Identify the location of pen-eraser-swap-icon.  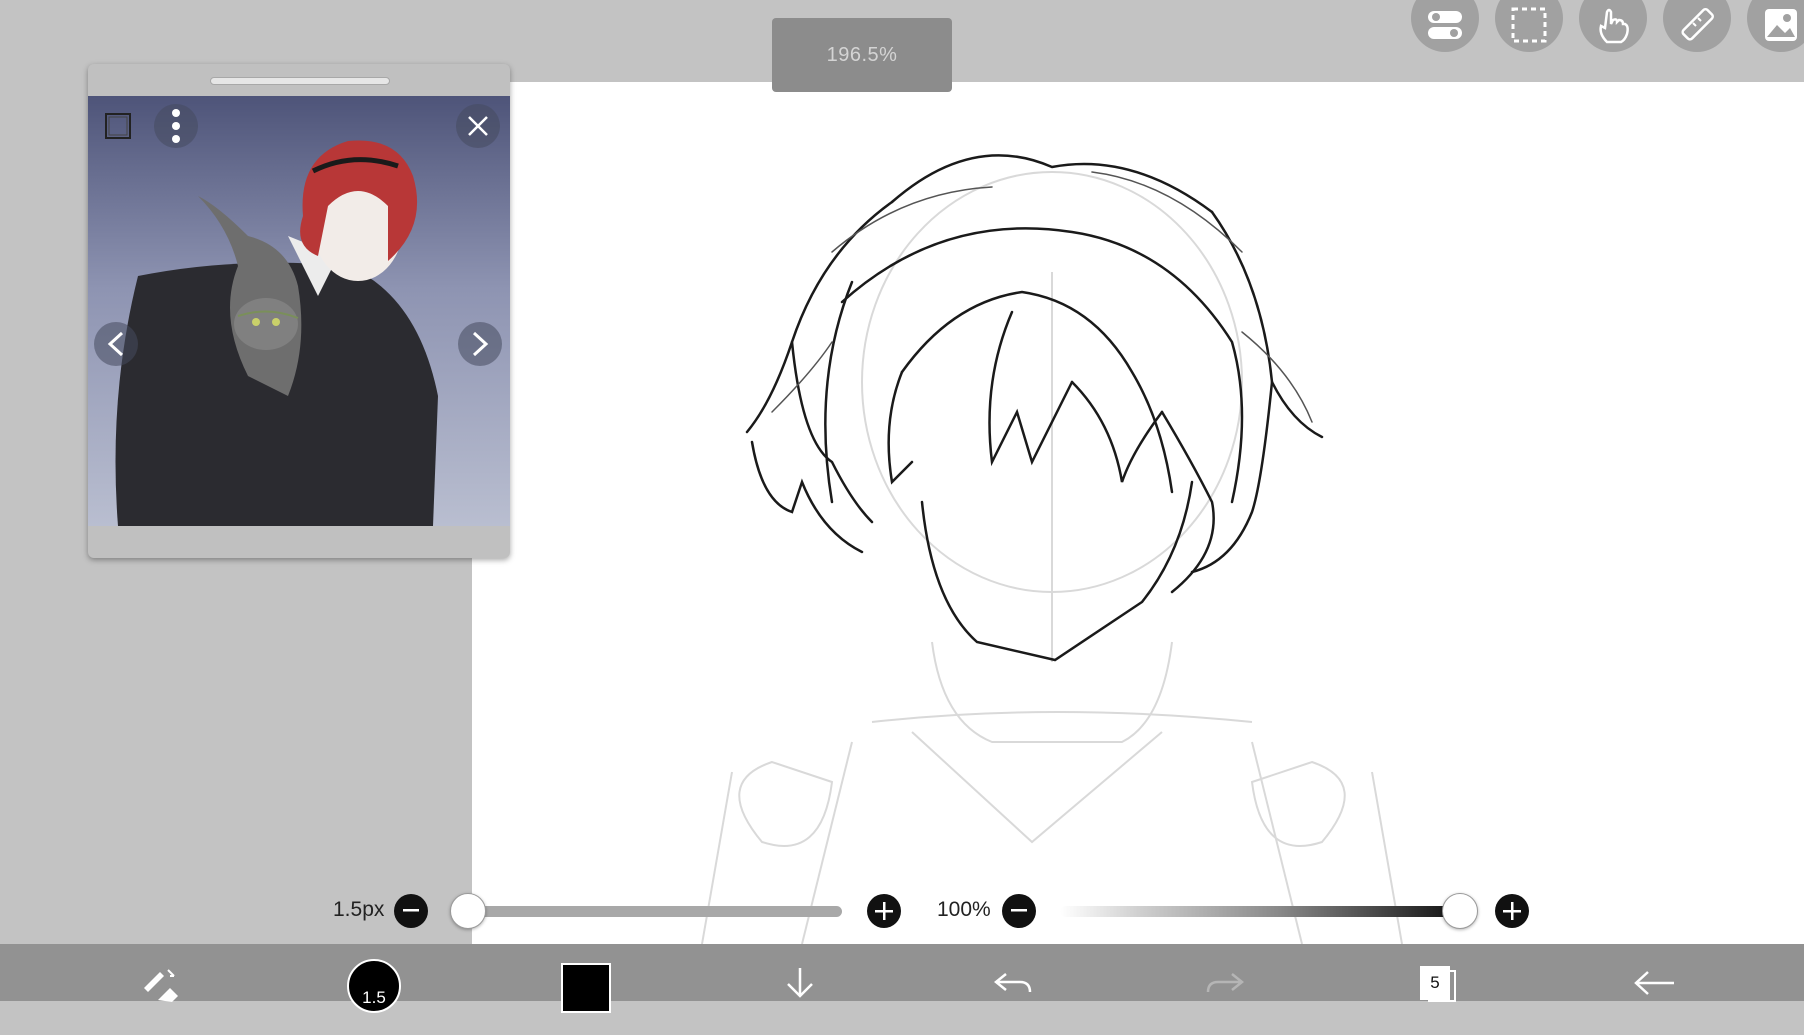
(160, 973).